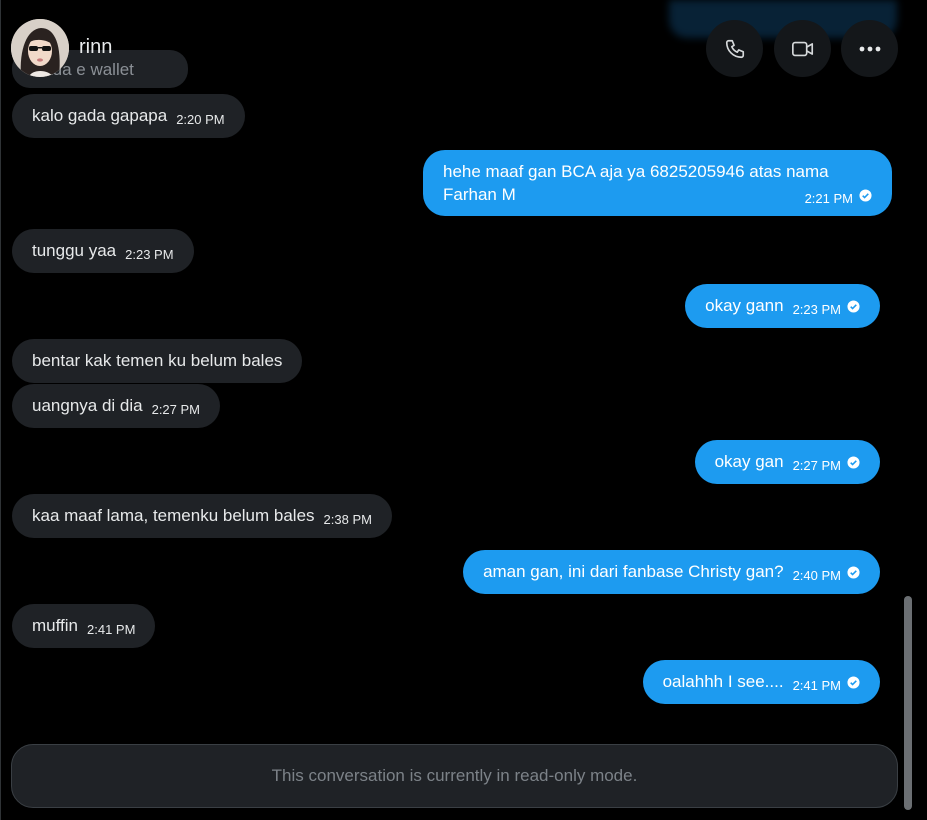 Image resolution: width=927 pixels, height=820 pixels. What do you see at coordinates (55, 625) in the screenshot?
I see `message-text: muffin` at bounding box center [55, 625].